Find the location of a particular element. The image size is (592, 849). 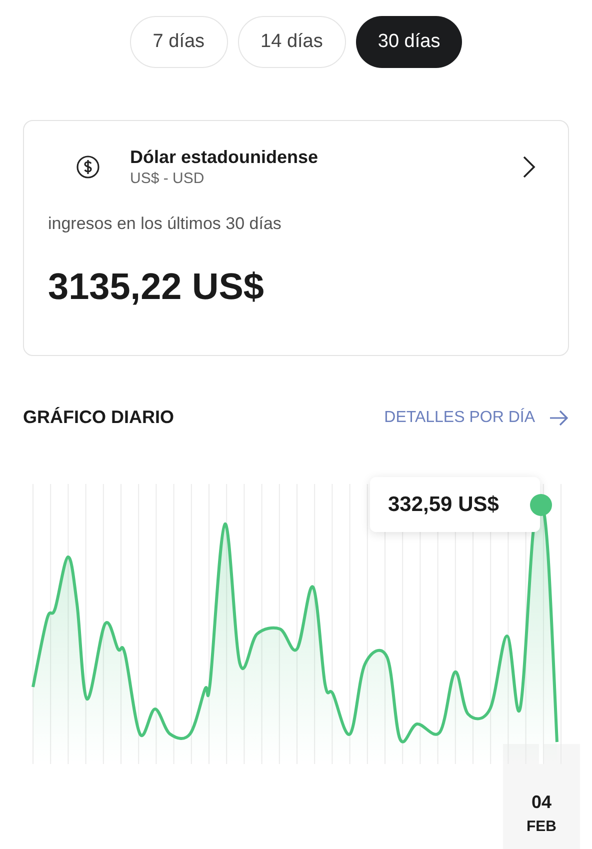

period-tab: 7 días is located at coordinates (179, 42).